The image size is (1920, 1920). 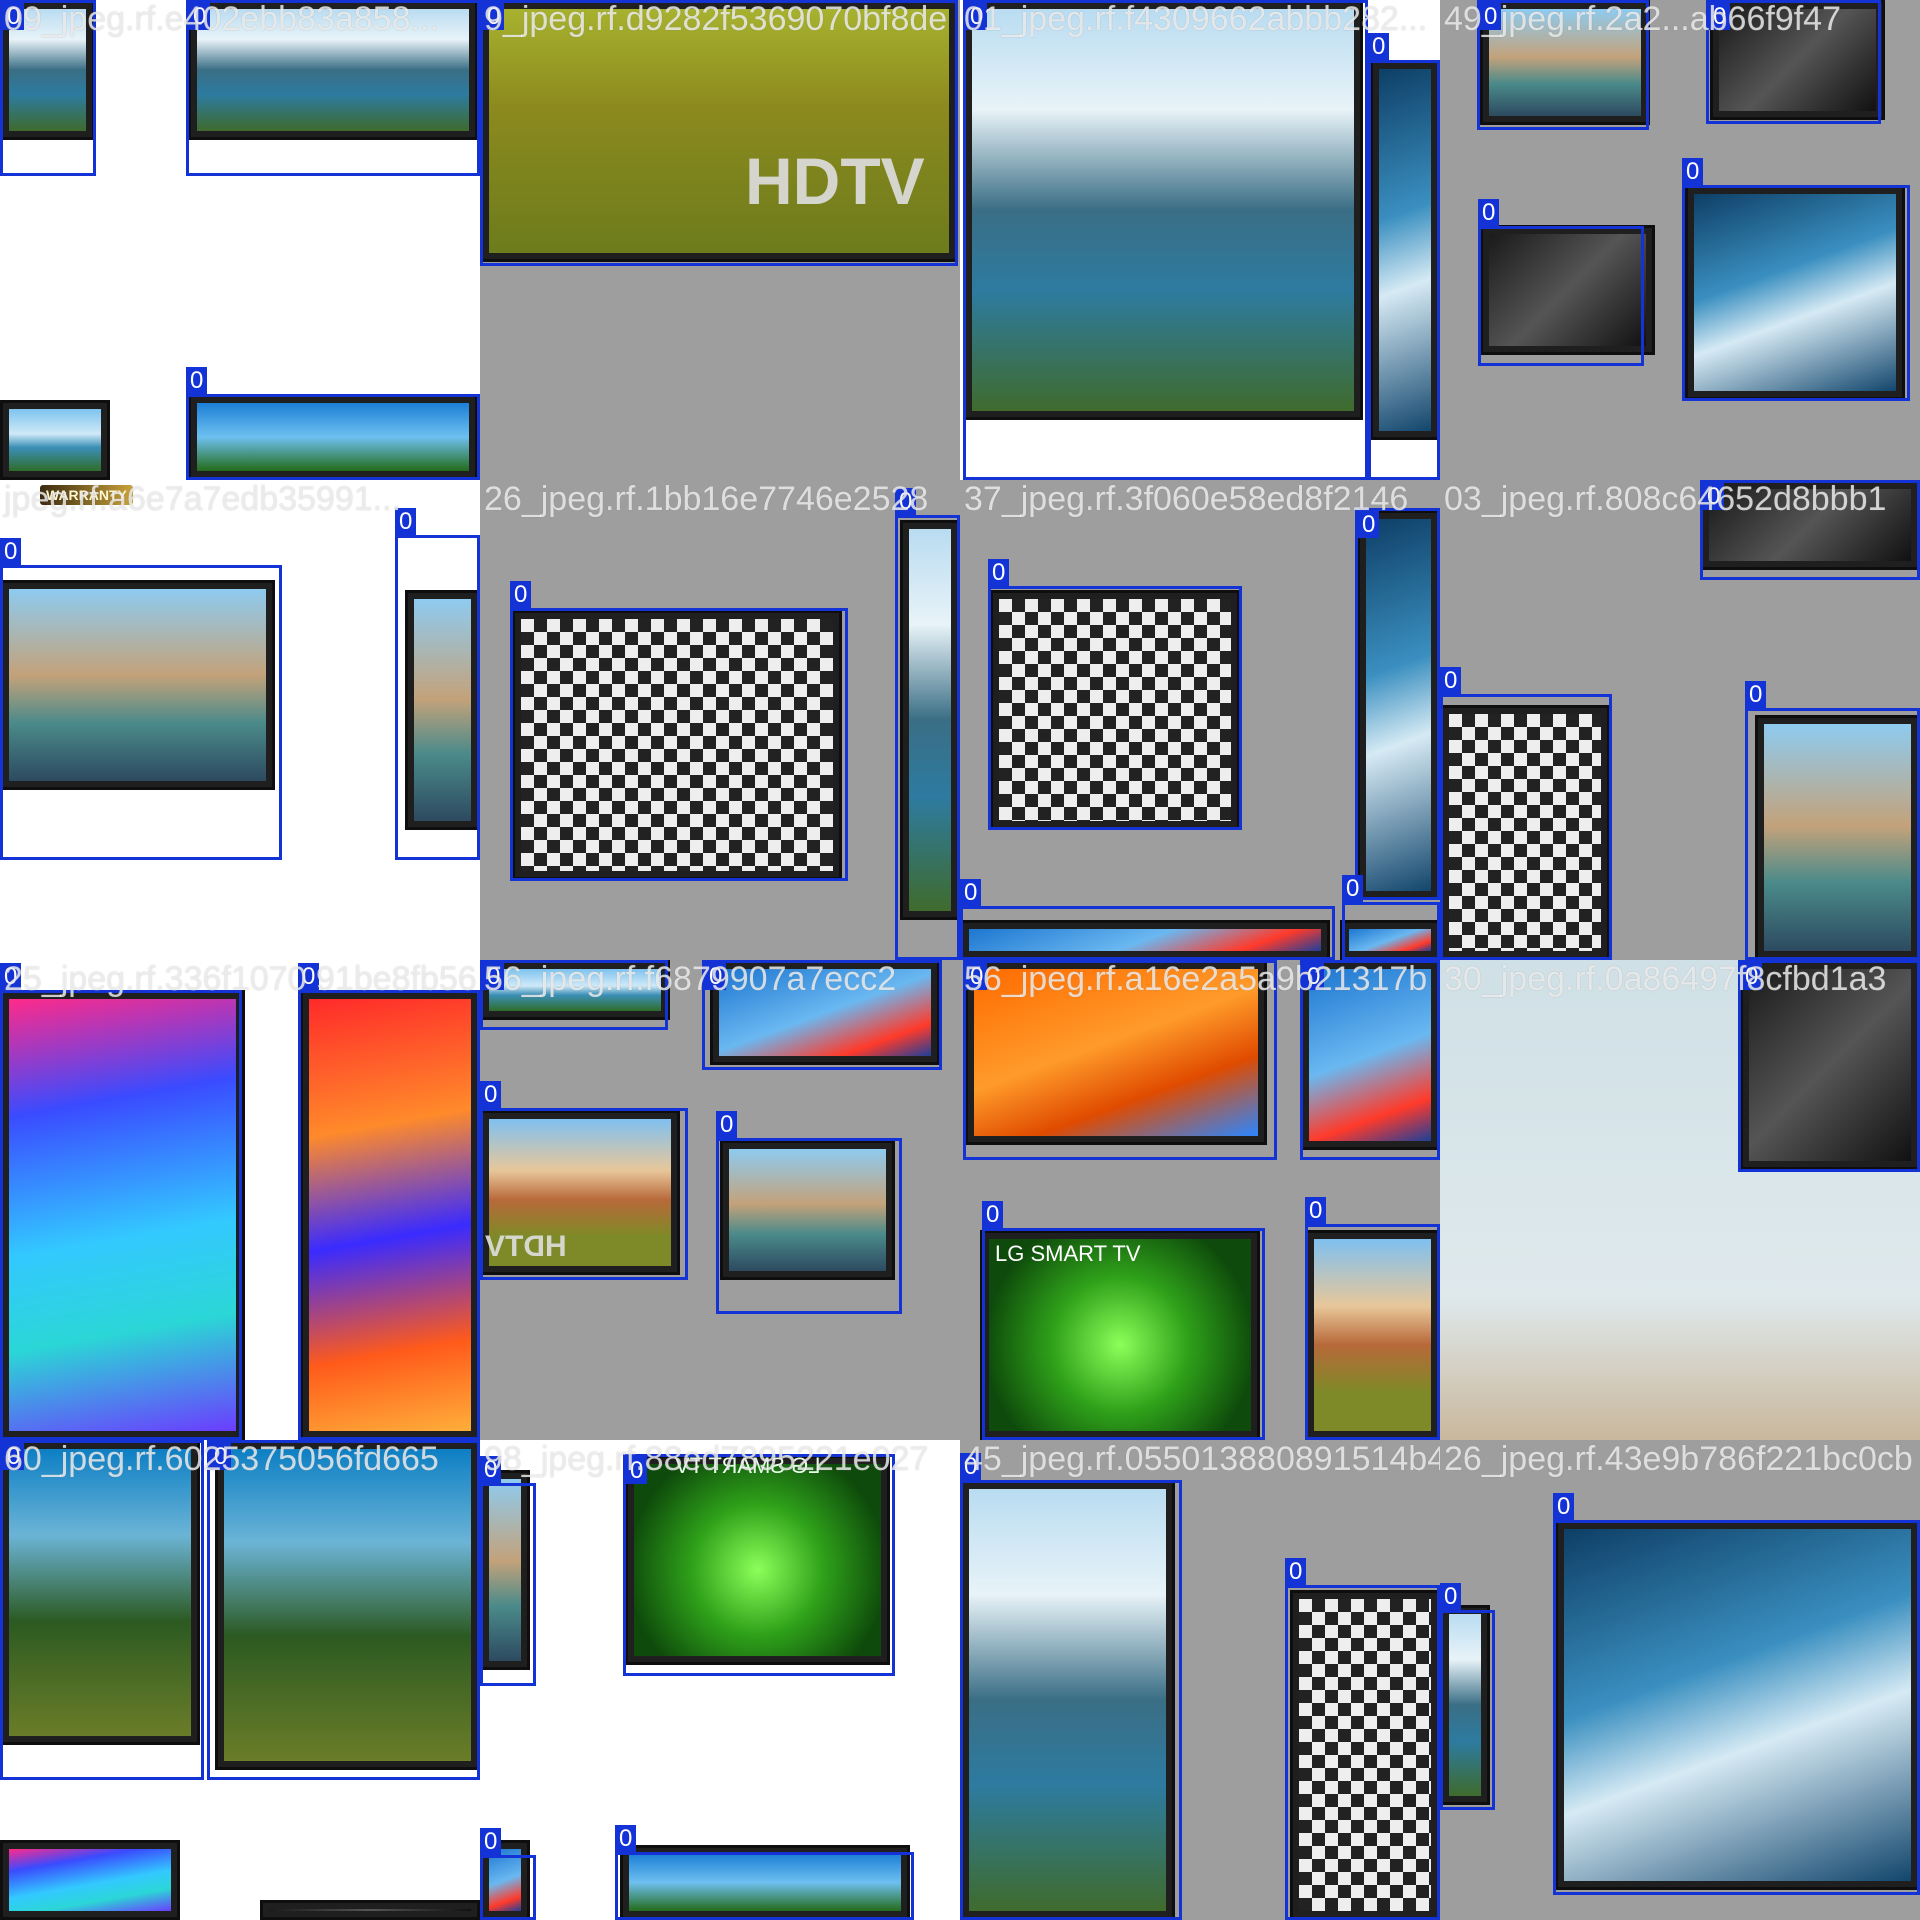 What do you see at coordinates (1186, 499) in the screenshot?
I see `image-filename: 37_jpeg.rf.3f060e58ed8f2146` at bounding box center [1186, 499].